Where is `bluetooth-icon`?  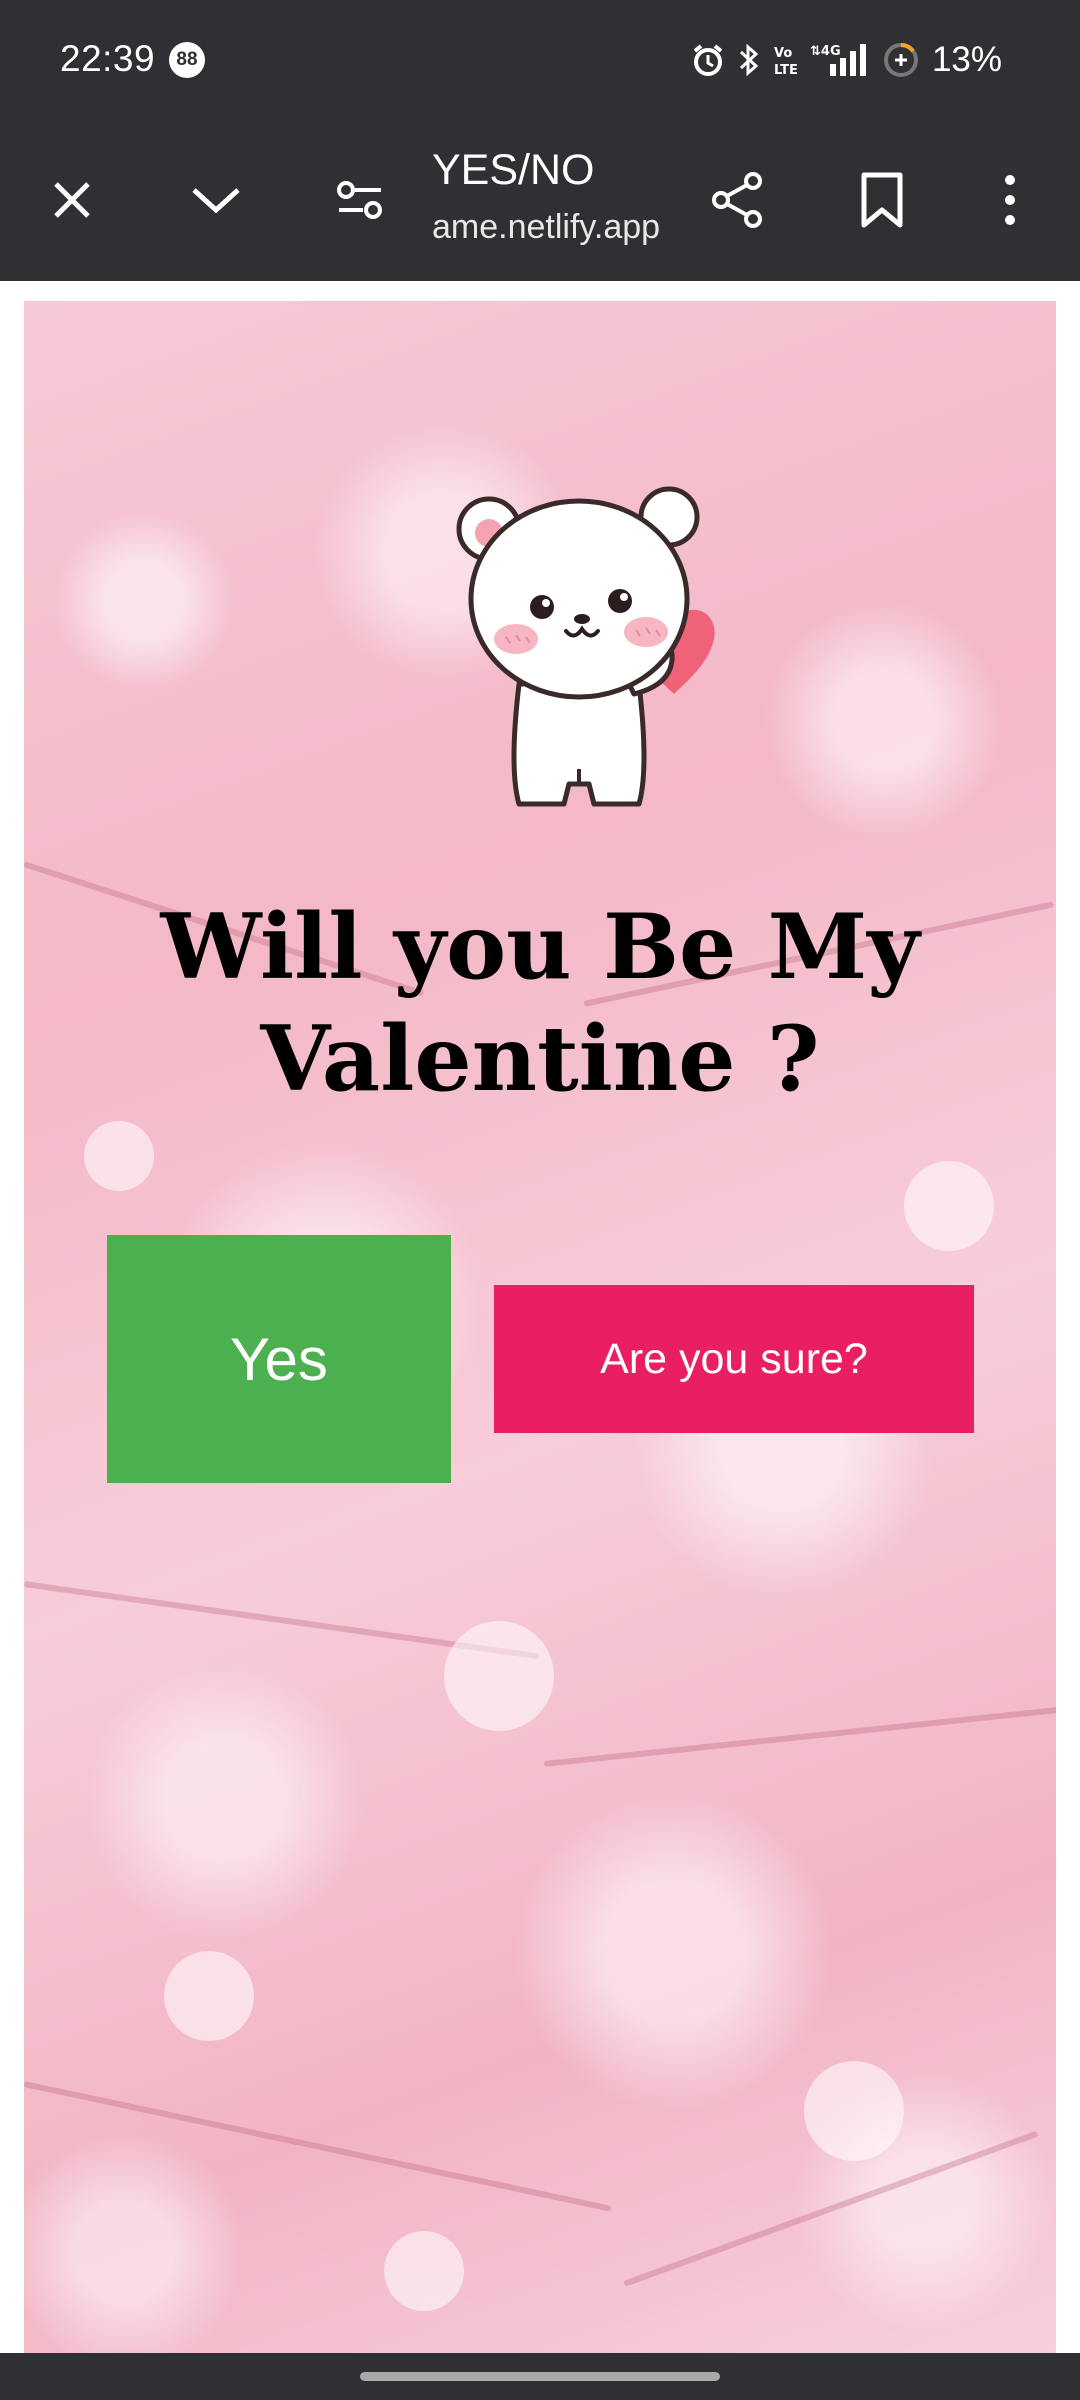 bluetooth-icon is located at coordinates (749, 60).